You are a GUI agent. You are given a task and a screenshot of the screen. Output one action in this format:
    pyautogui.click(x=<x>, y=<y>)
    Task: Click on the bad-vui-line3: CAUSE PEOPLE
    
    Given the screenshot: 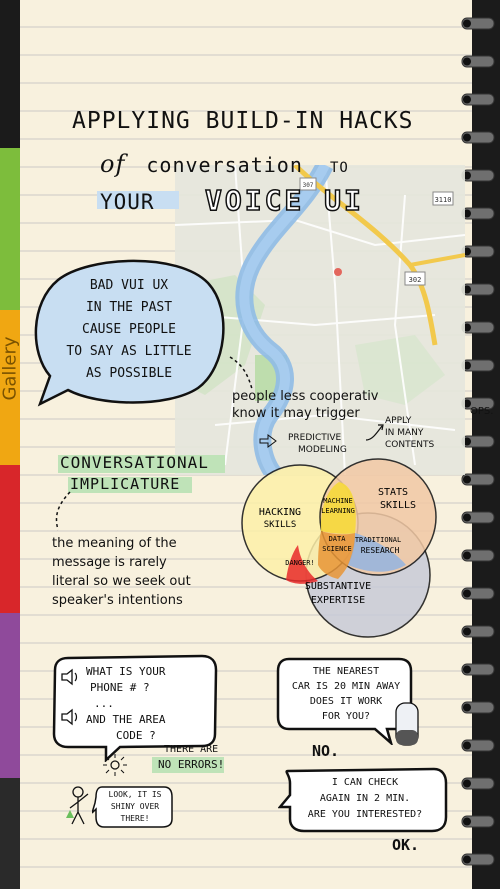 What is the action you would take?
    pyautogui.click(x=129, y=329)
    